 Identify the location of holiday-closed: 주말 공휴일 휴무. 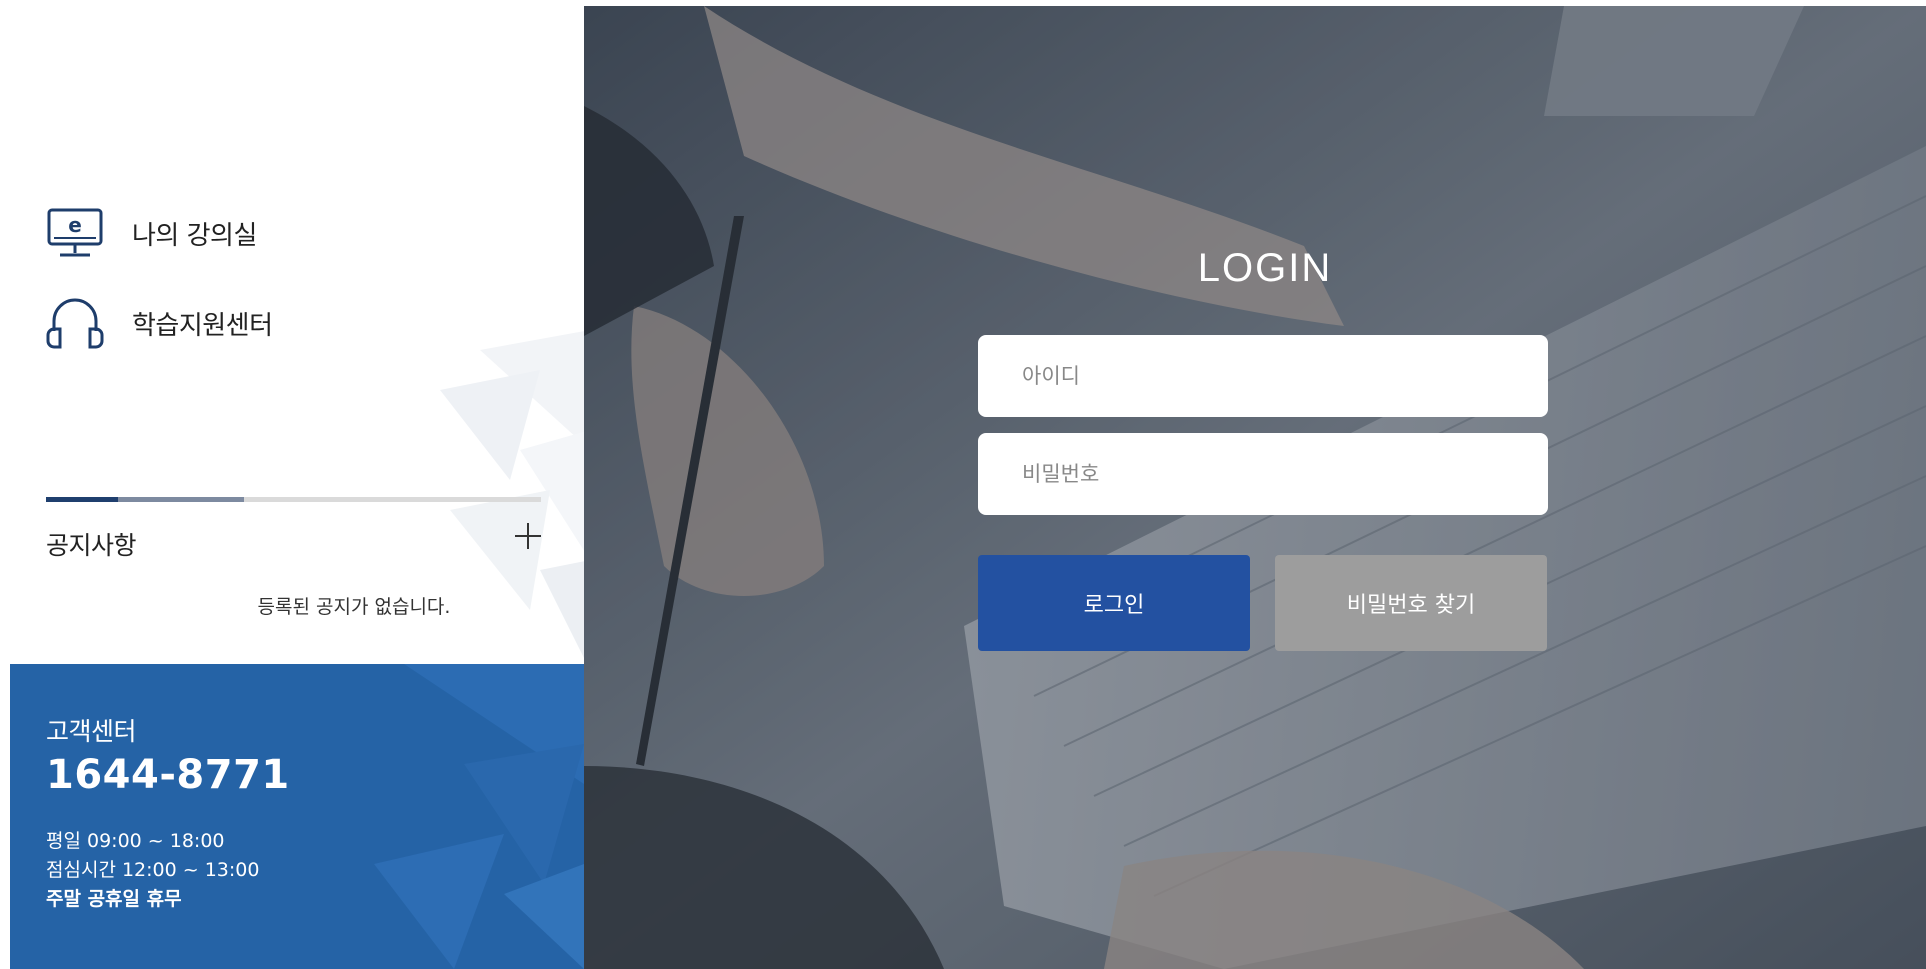
(114, 899).